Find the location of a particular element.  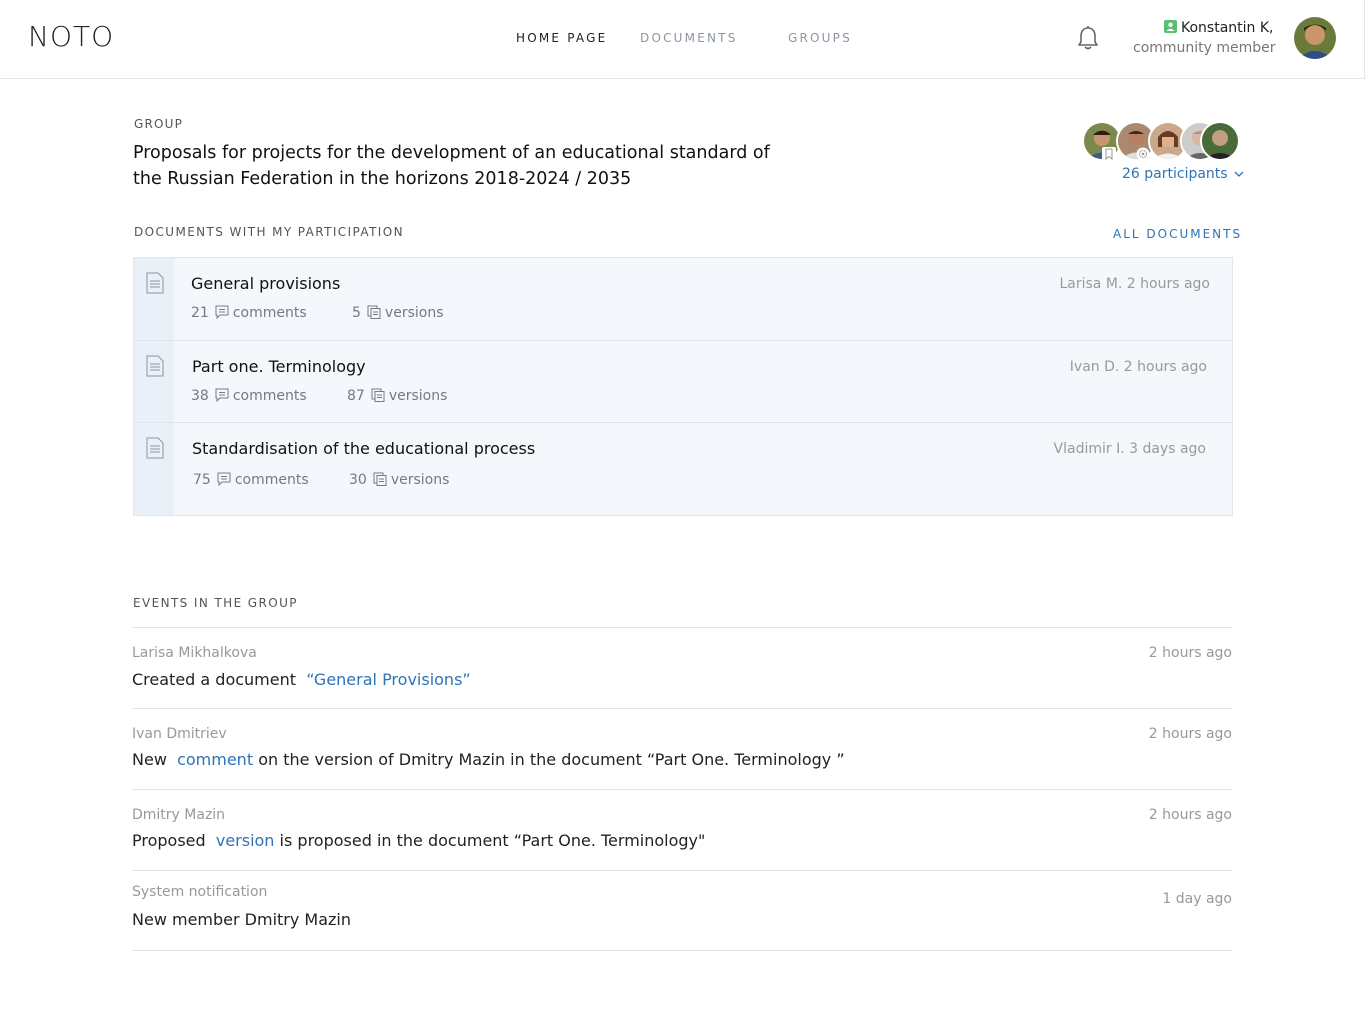

comments-count: 21 comments is located at coordinates (249, 313).